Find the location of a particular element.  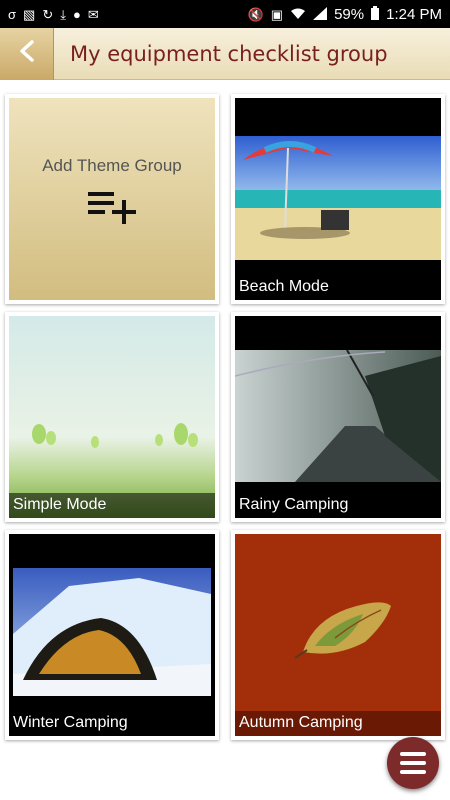

add-theme-group-card: Add Theme Group is located at coordinates (112, 199).